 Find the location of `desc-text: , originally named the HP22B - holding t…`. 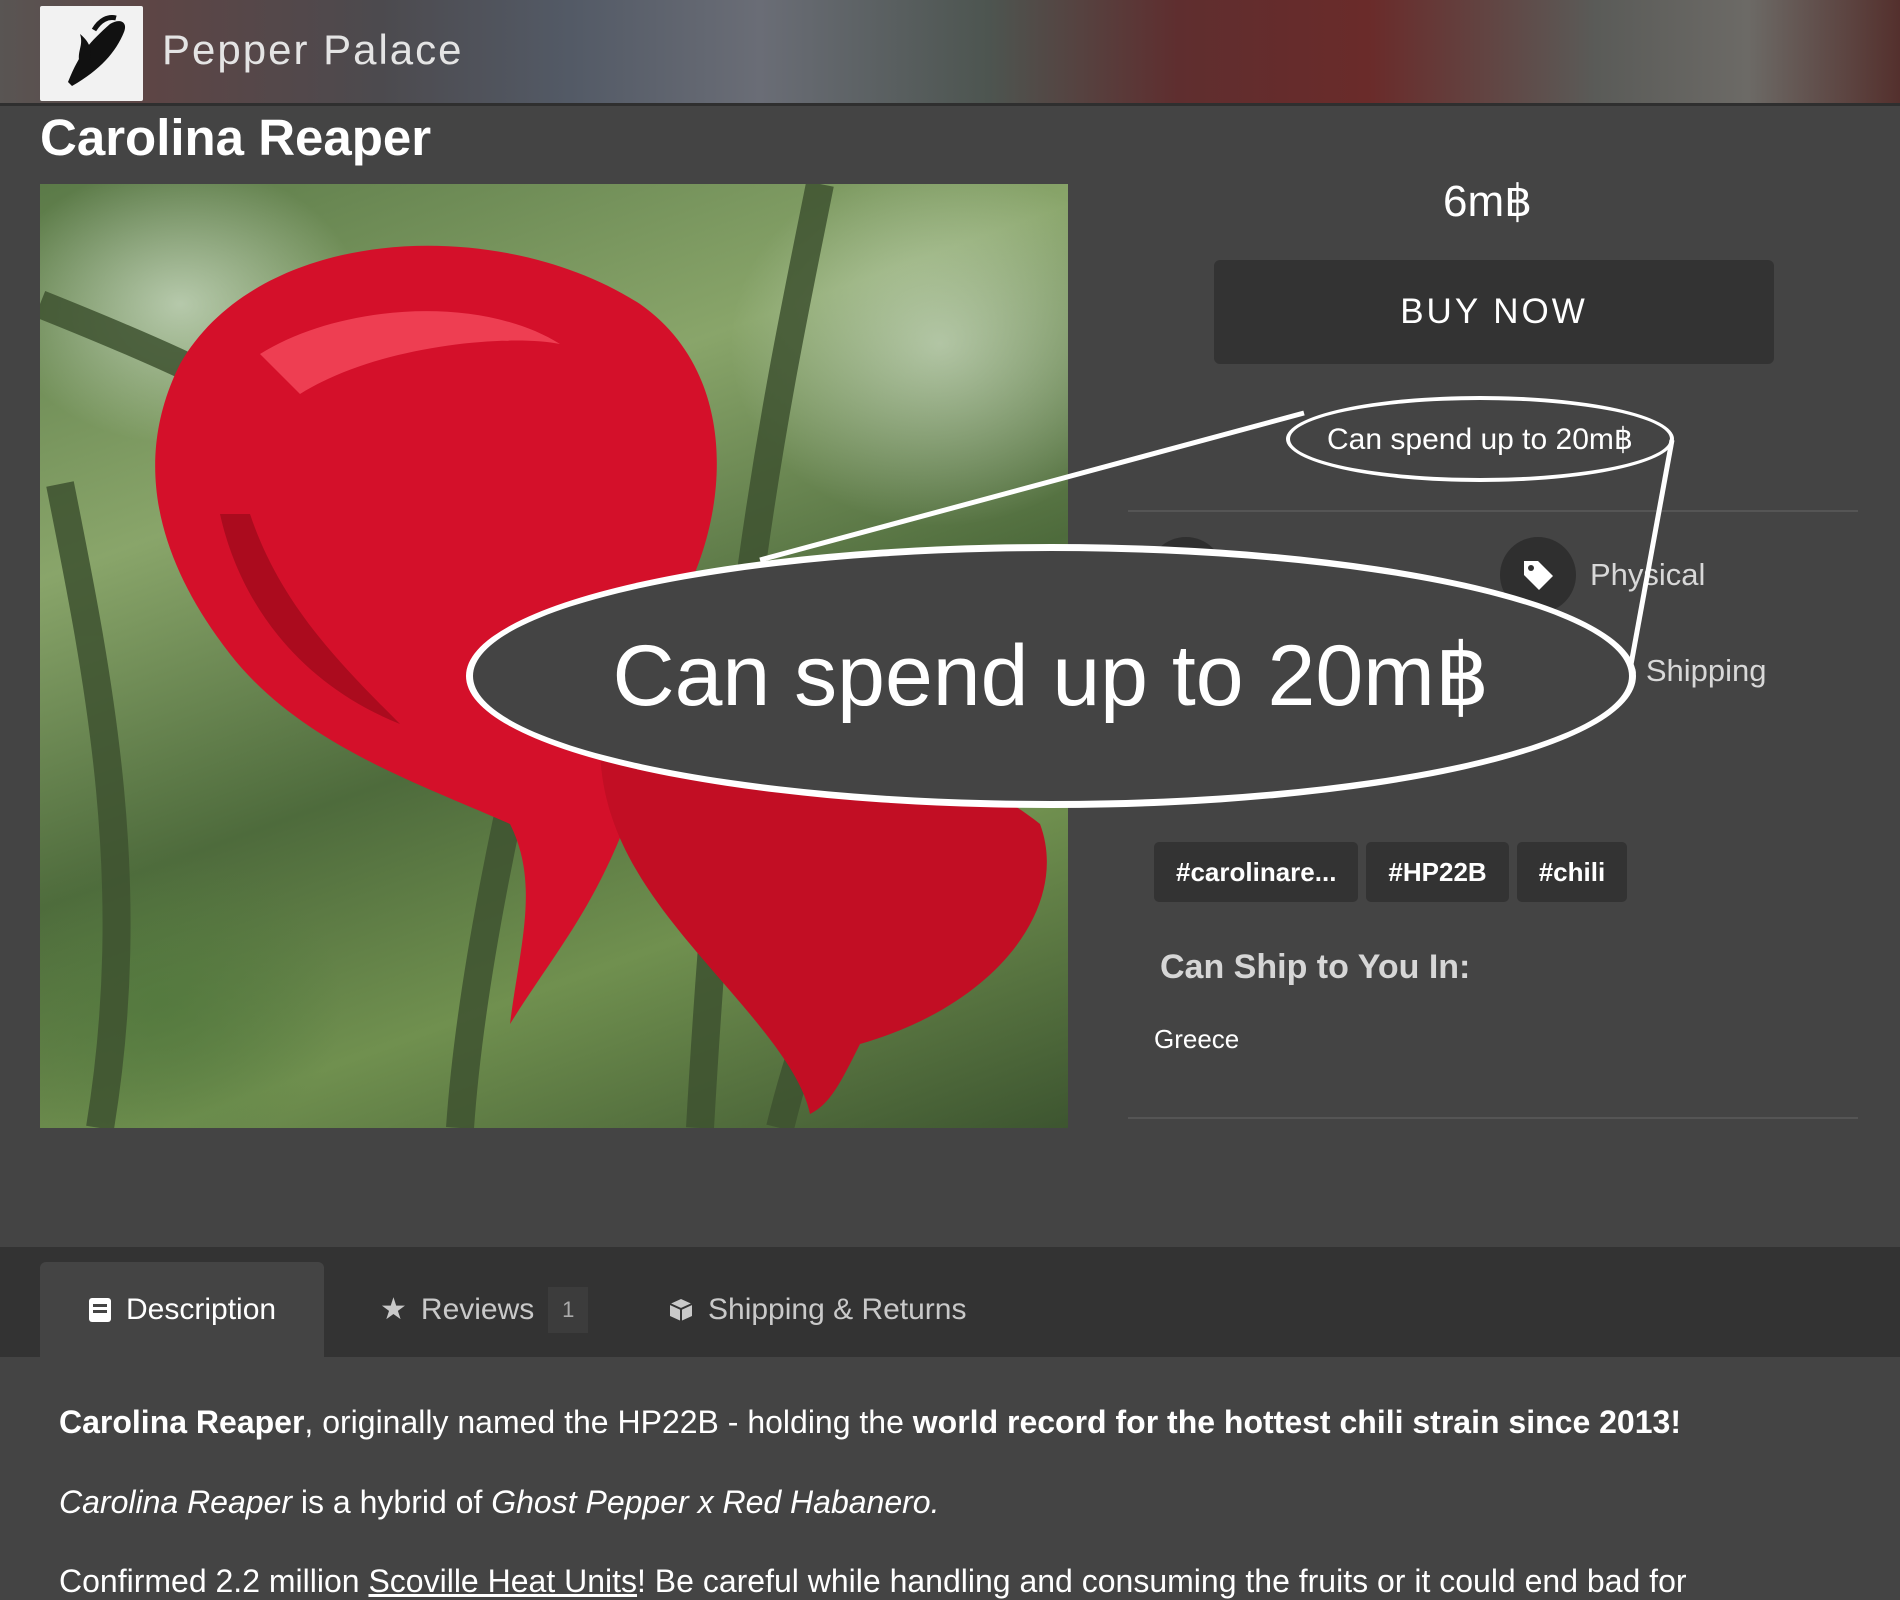

desc-text: , originally named the HP22B - holding t… is located at coordinates (608, 1422).